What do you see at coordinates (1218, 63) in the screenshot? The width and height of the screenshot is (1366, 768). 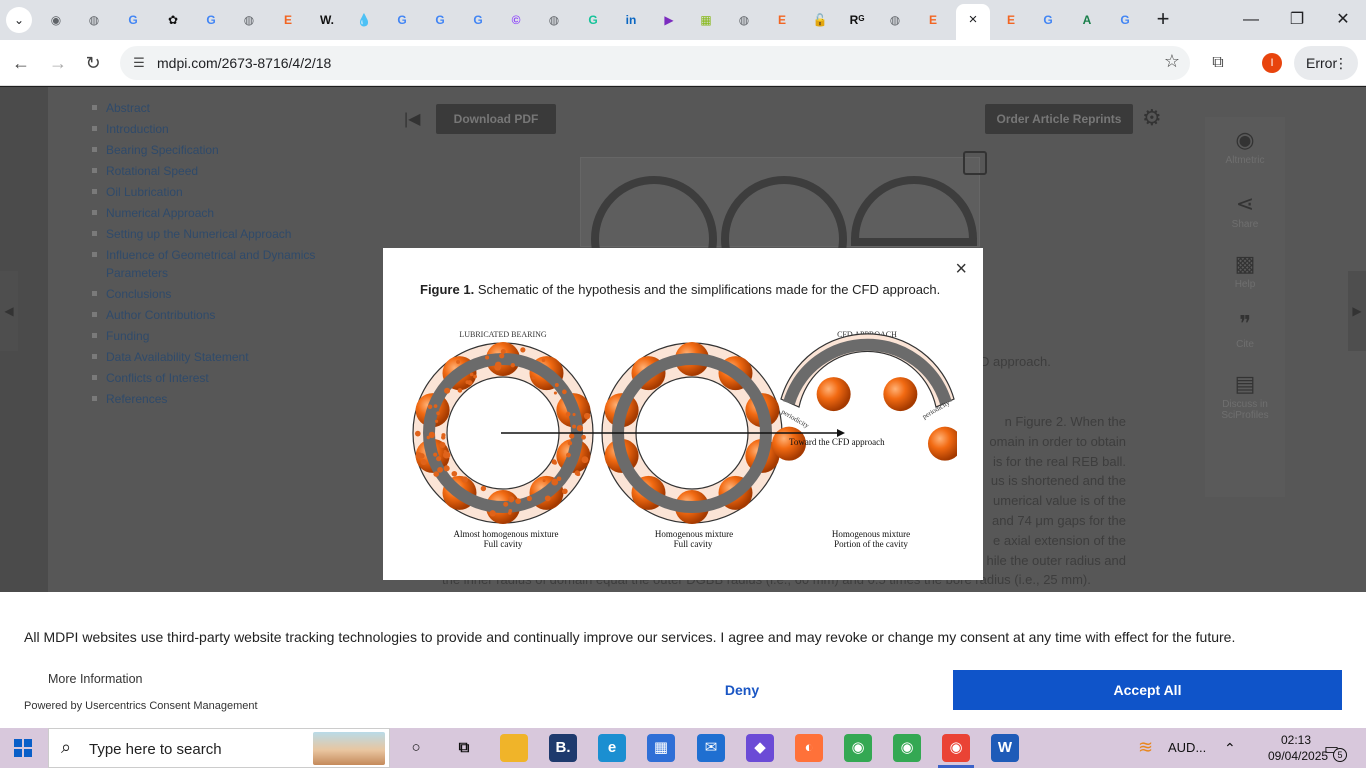 I see `extensions-icon: ⧉` at bounding box center [1218, 63].